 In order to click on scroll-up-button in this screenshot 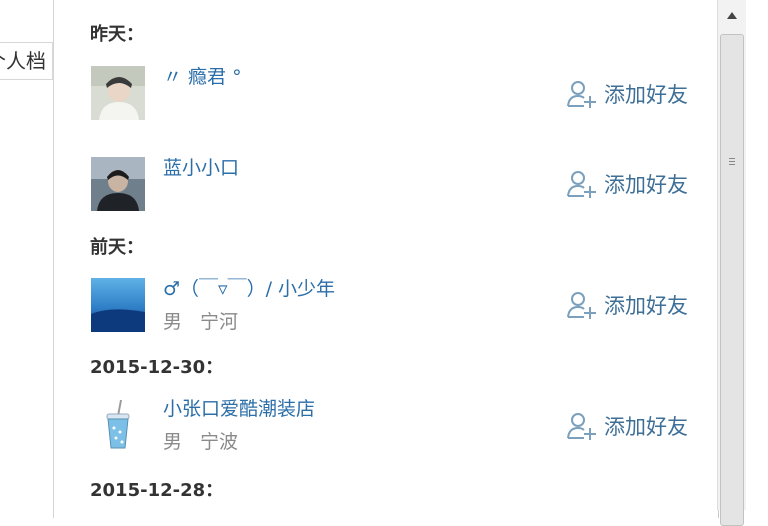, I will do `click(732, 15)`.